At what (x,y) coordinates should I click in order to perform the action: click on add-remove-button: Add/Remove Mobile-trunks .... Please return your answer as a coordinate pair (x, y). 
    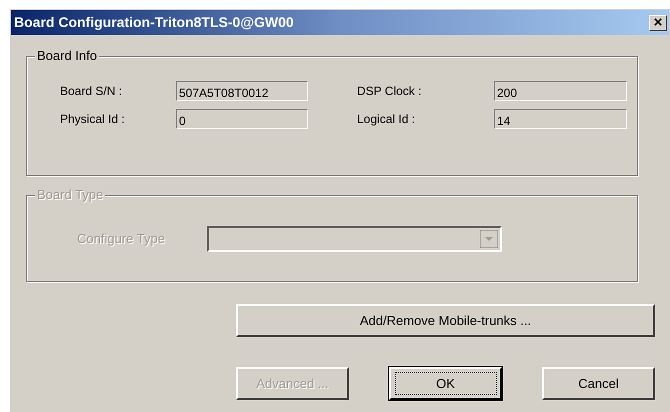
    Looking at the image, I should click on (445, 320).